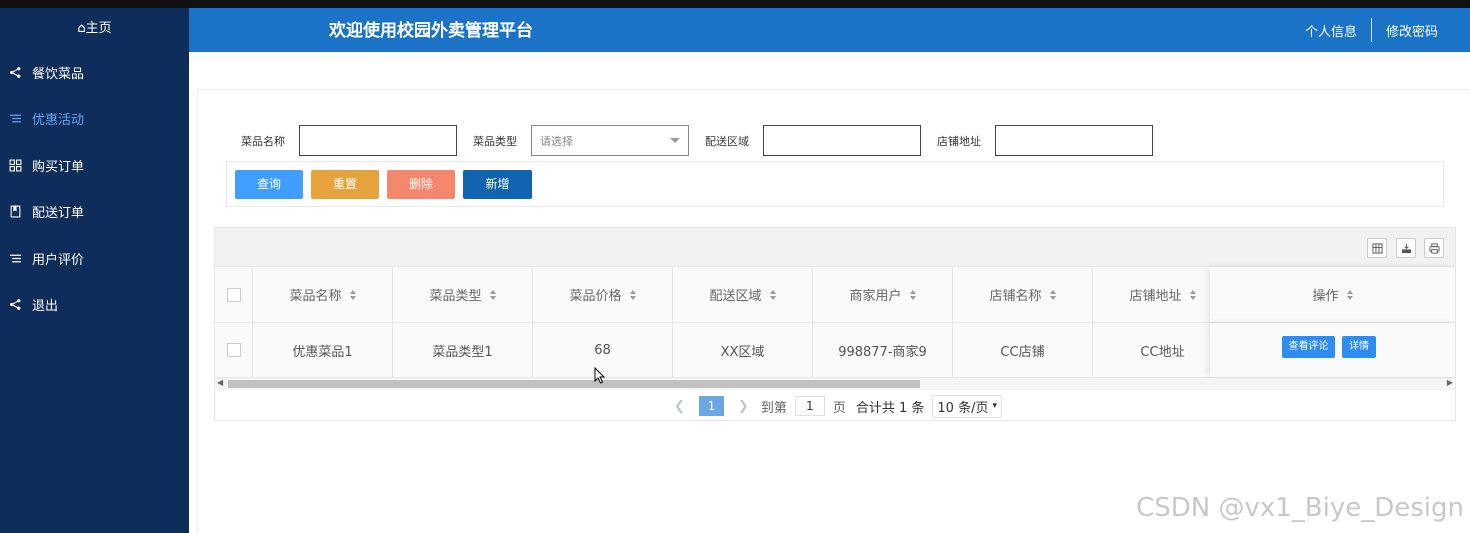 The image size is (1470, 533). I want to click on sidebar-item-label: 餐饮菜品, so click(58, 74).